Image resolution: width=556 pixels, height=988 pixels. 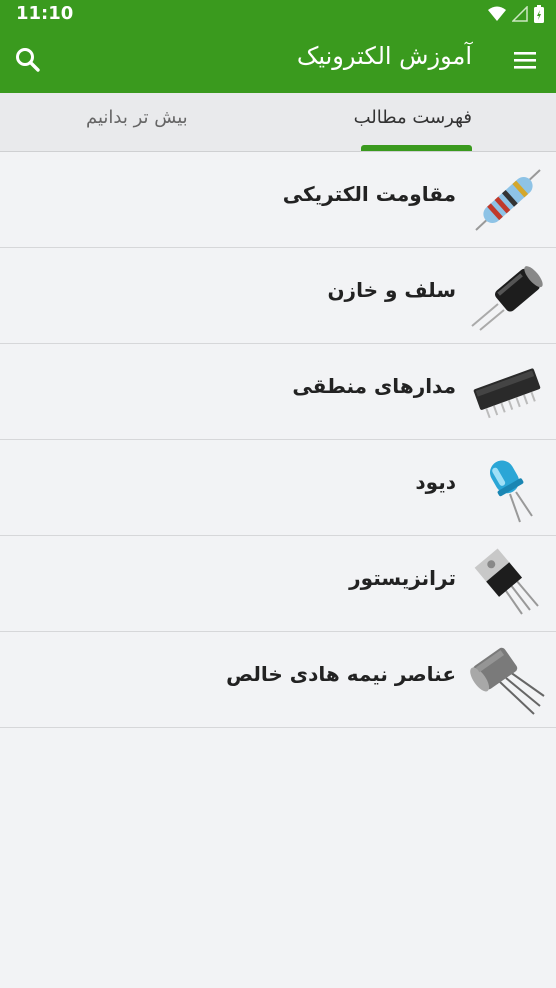 I want to click on battery-icon, so click(x=539, y=14).